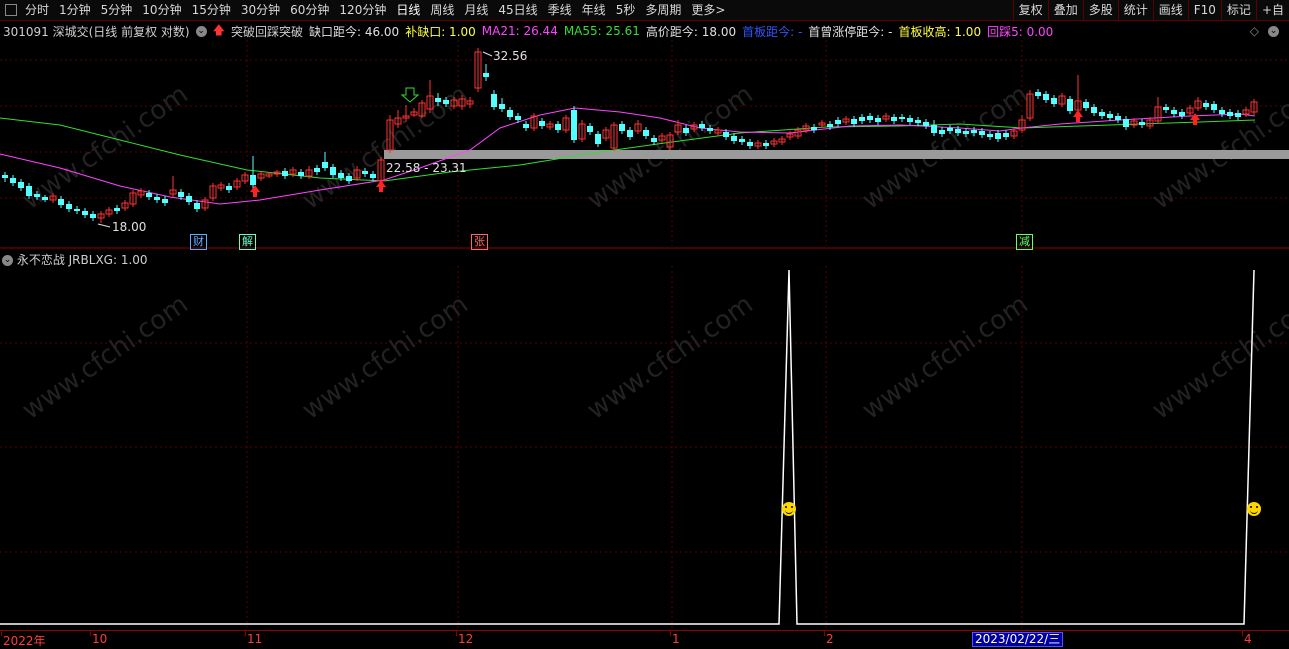 This screenshot has height=649, width=1289. Describe the element at coordinates (1024, 242) in the screenshot. I see `event-flag: 减` at that location.